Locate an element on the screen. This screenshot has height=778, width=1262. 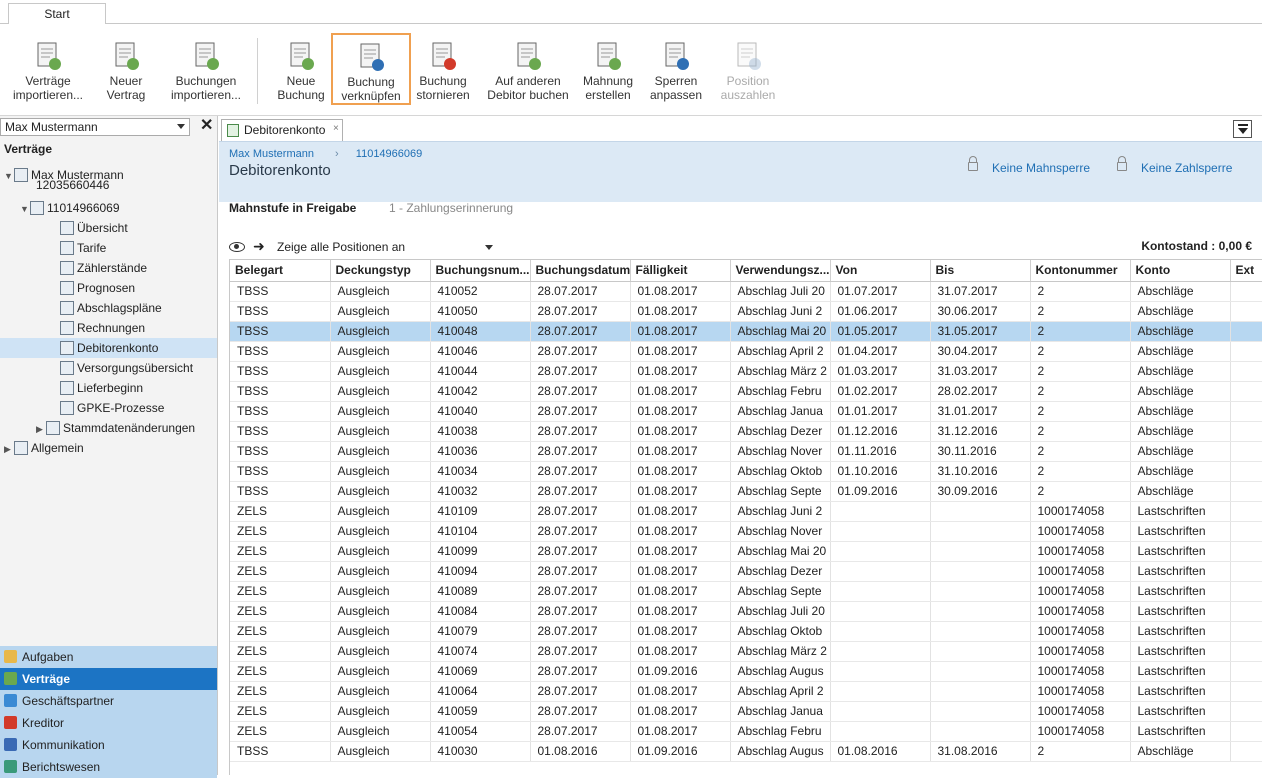
table-cell: 31.01.2017 is located at coordinates (980, 411).